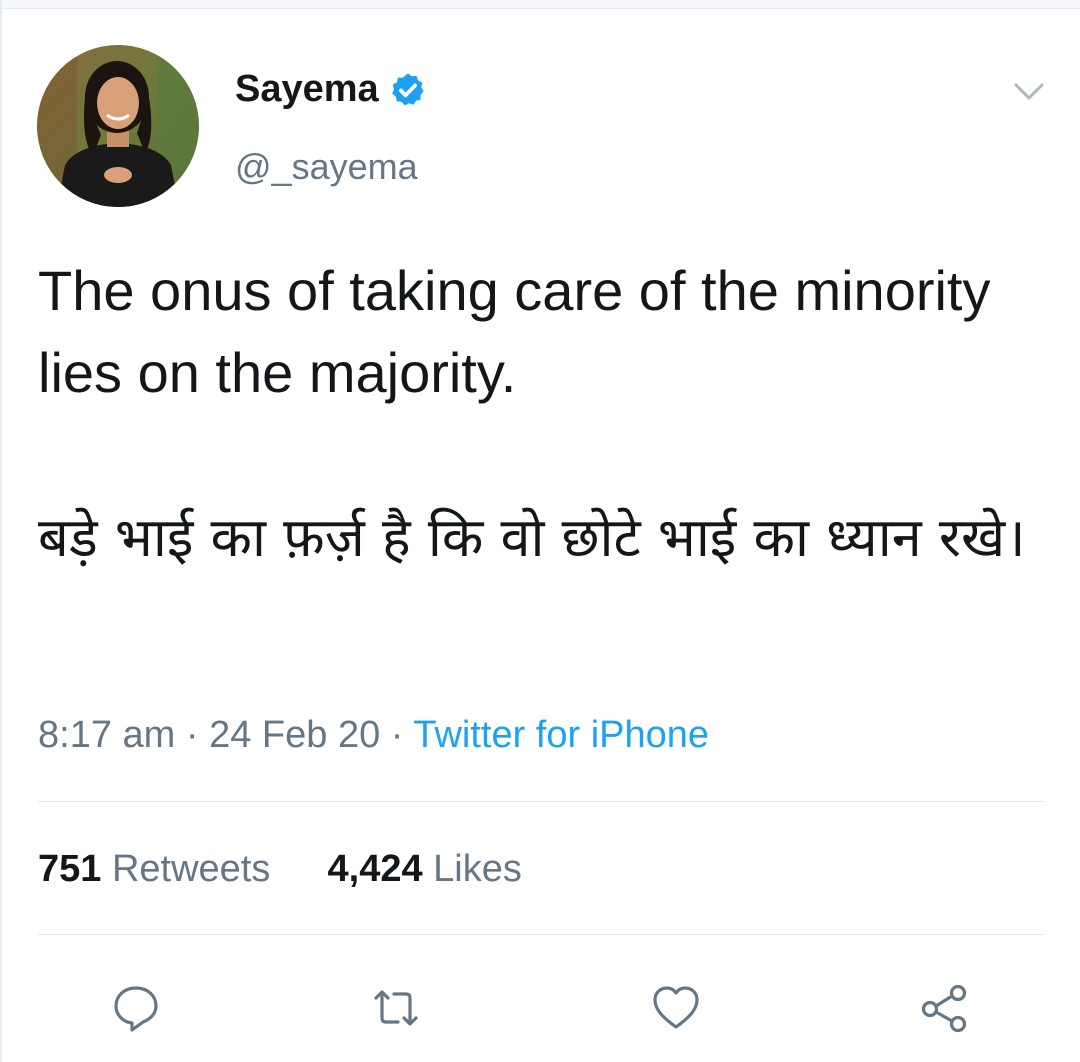 The height and width of the screenshot is (1062, 1080). I want to click on likes-label: Likes, so click(477, 869).